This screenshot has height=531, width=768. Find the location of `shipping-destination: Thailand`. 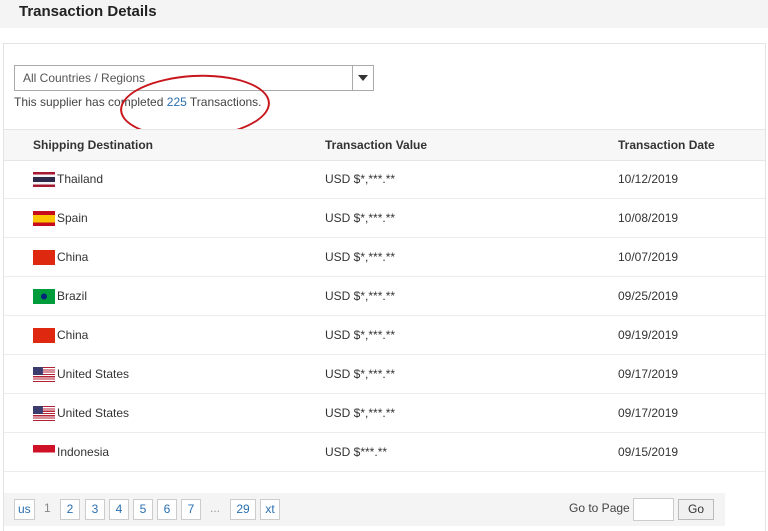

shipping-destination: Thailand is located at coordinates (80, 179).